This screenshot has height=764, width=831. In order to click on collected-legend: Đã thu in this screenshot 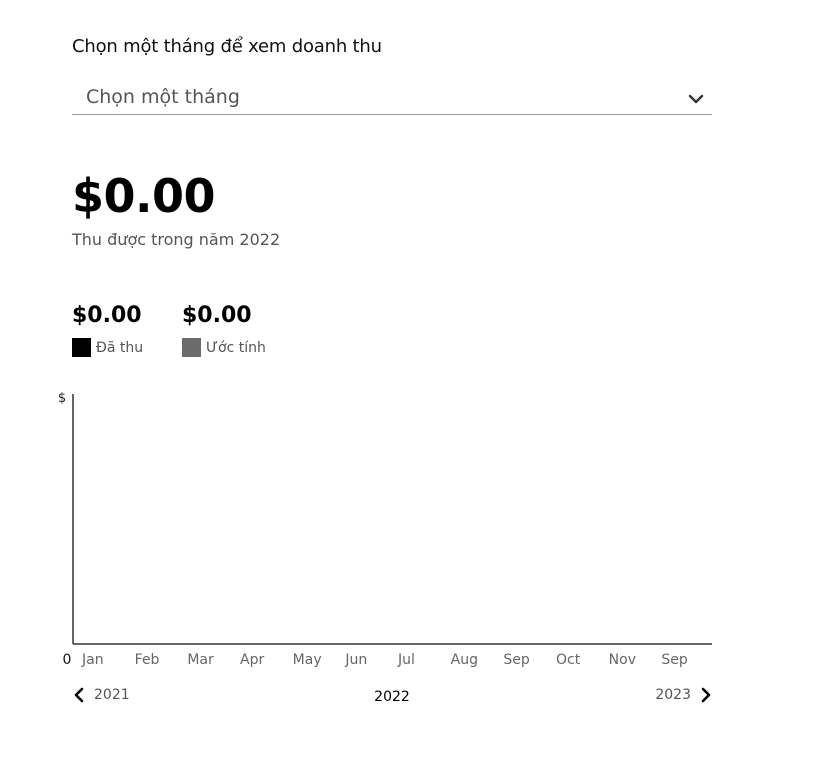, I will do `click(107, 347)`.